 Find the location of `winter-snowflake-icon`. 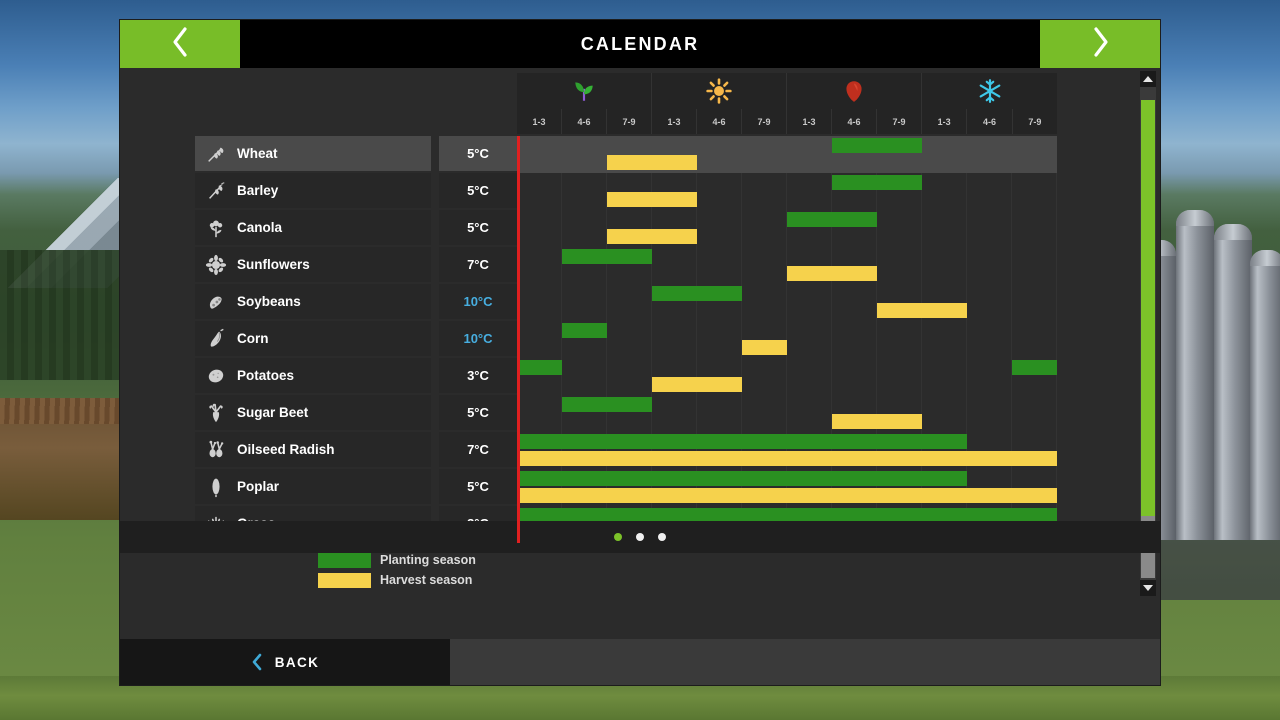

winter-snowflake-icon is located at coordinates (989, 91).